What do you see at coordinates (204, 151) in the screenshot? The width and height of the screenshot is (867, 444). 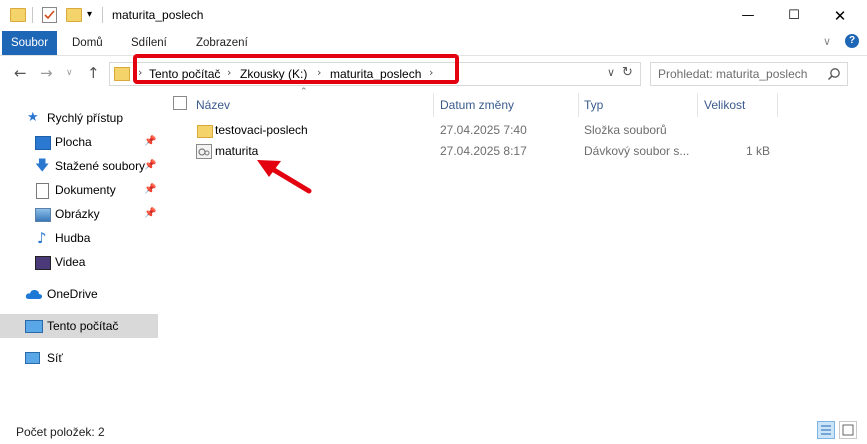 I see `batch-file-icon` at bounding box center [204, 151].